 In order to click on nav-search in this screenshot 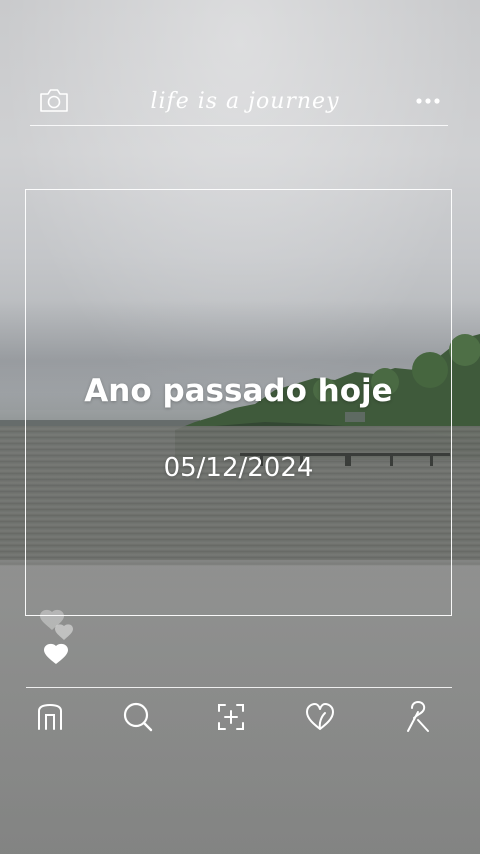, I will do `click(138, 717)`.